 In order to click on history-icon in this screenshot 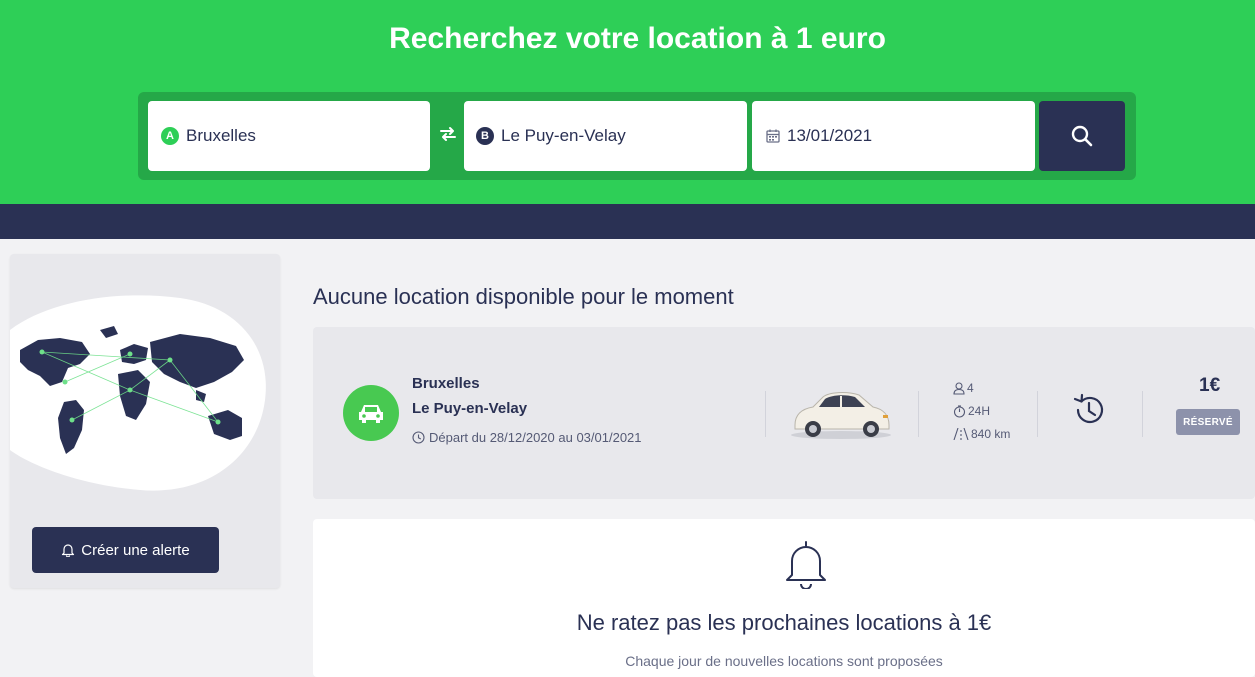, I will do `click(1089, 412)`.